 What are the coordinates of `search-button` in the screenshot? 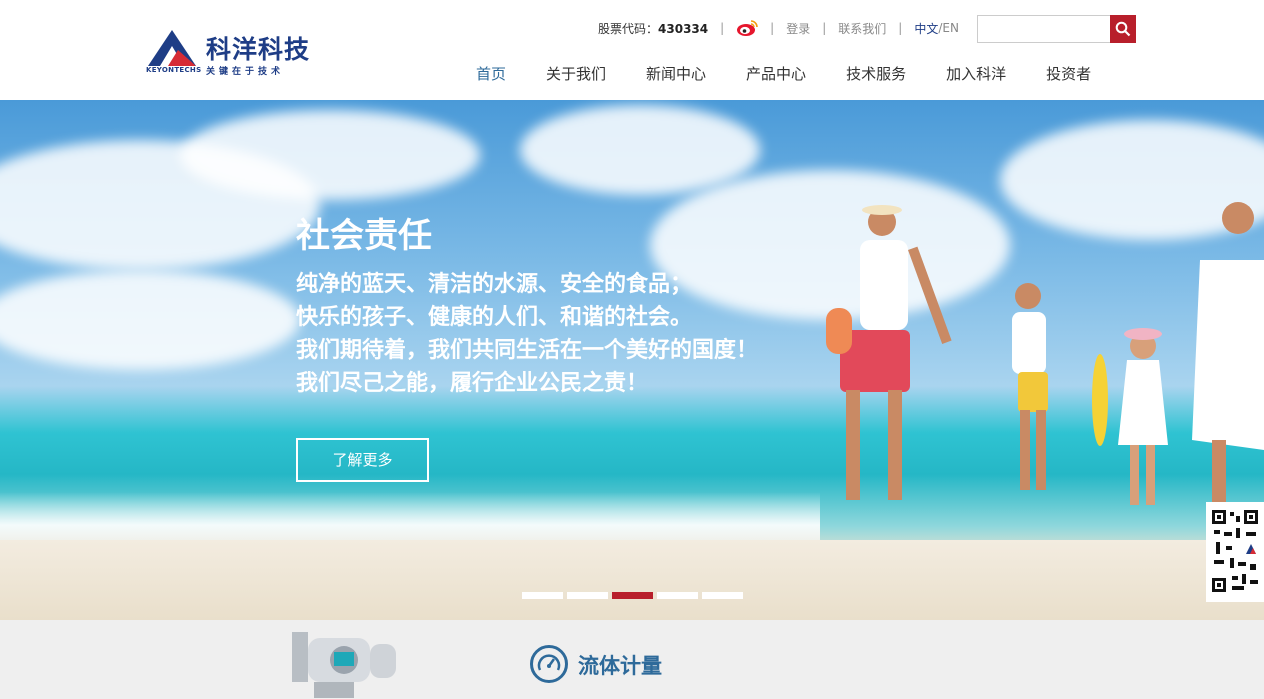 It's located at (1123, 29).